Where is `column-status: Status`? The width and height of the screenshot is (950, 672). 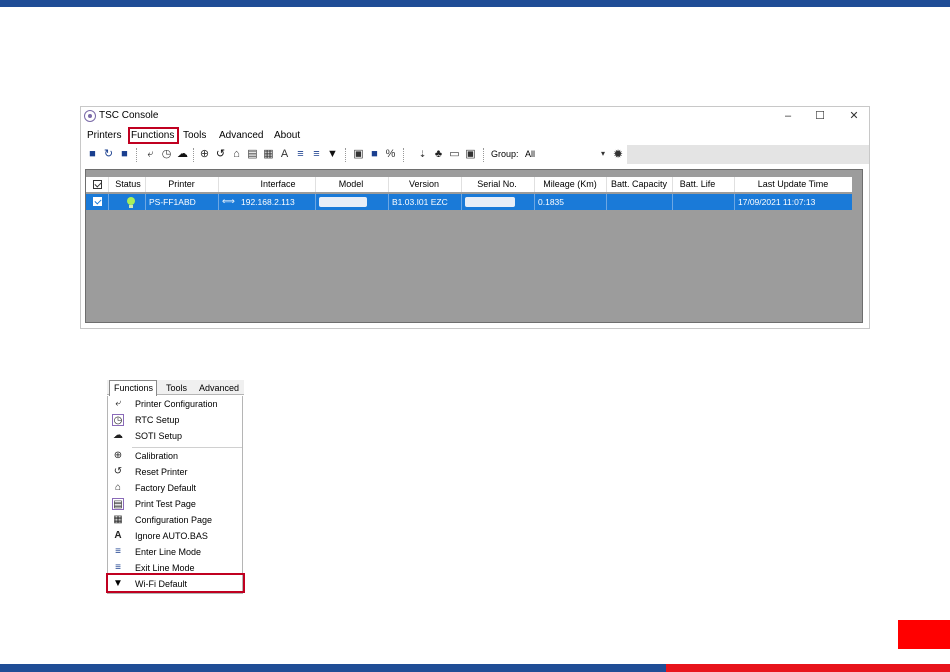
column-status: Status is located at coordinates (128, 184).